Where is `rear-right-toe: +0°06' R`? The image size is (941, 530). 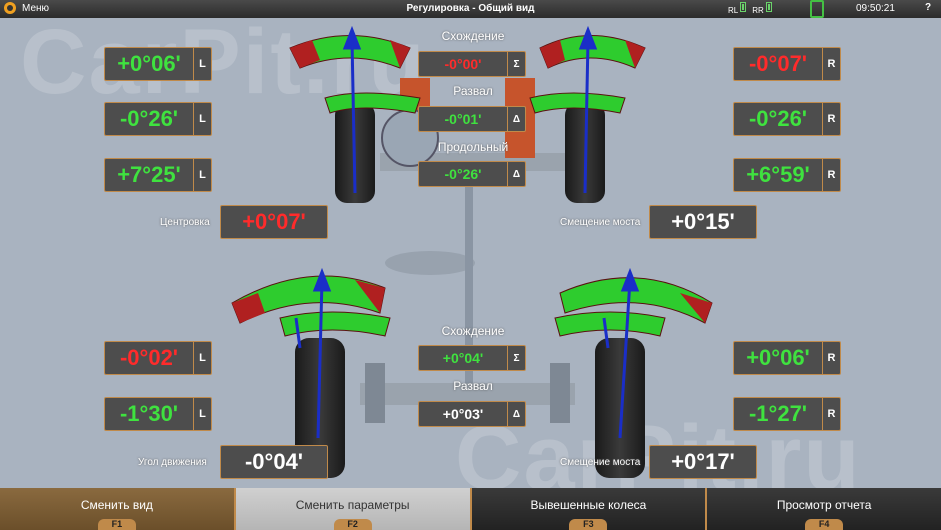
rear-right-toe: +0°06' R is located at coordinates (787, 358).